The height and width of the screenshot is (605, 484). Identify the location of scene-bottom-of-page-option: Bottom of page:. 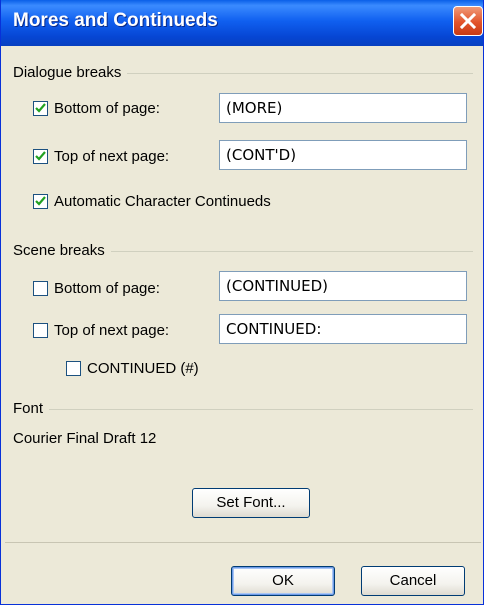
(96, 288).